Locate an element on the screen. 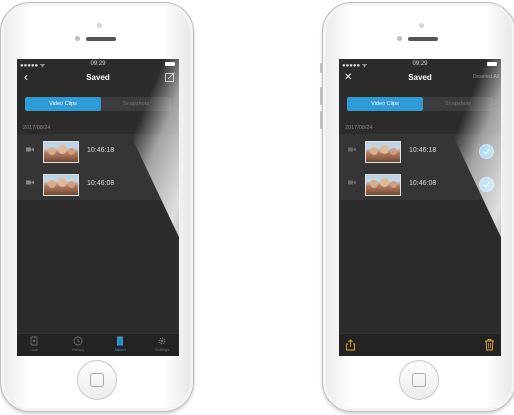 This screenshot has height=415, width=514. edit-icon is located at coordinates (170, 77).